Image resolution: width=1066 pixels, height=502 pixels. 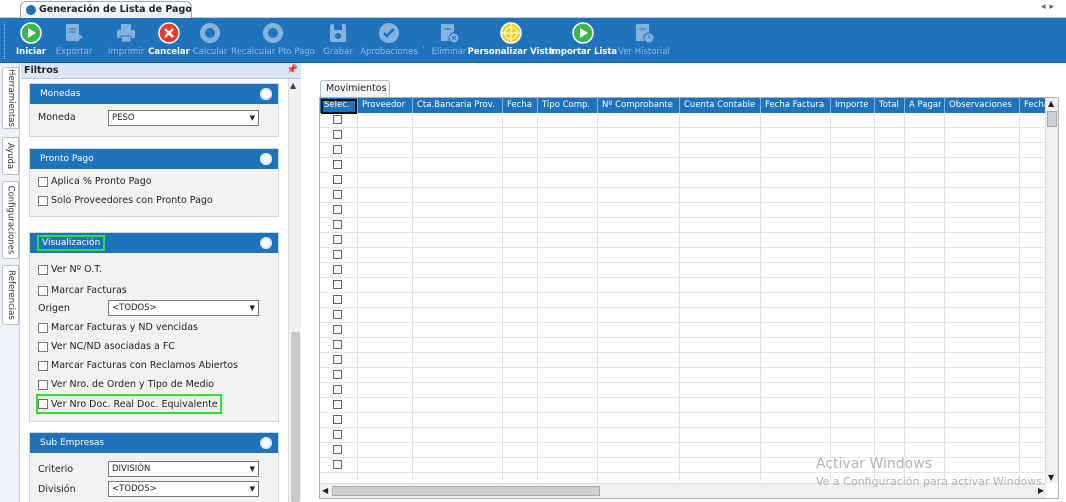 What do you see at coordinates (583, 40) in the screenshot?
I see `importar-lista-button: Importar Lista` at bounding box center [583, 40].